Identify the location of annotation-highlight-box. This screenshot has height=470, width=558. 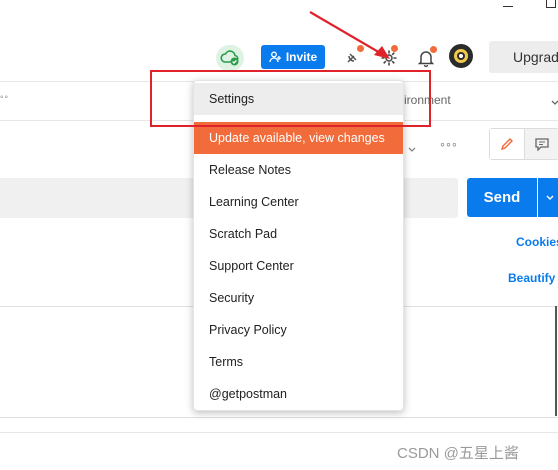
(290, 98).